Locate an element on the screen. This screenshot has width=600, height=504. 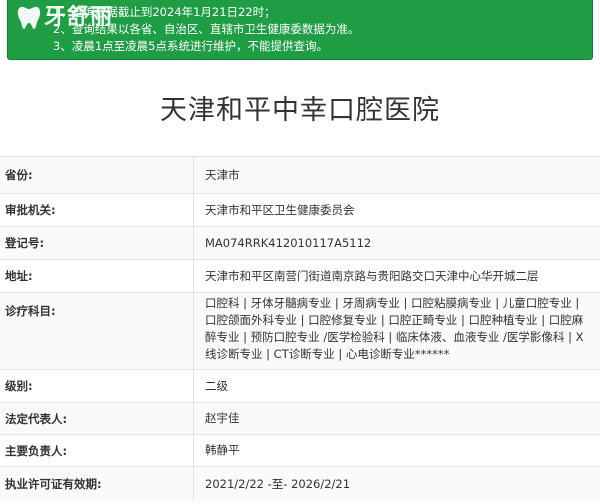
info-row-level: 级别: 二级 is located at coordinates (300, 385).